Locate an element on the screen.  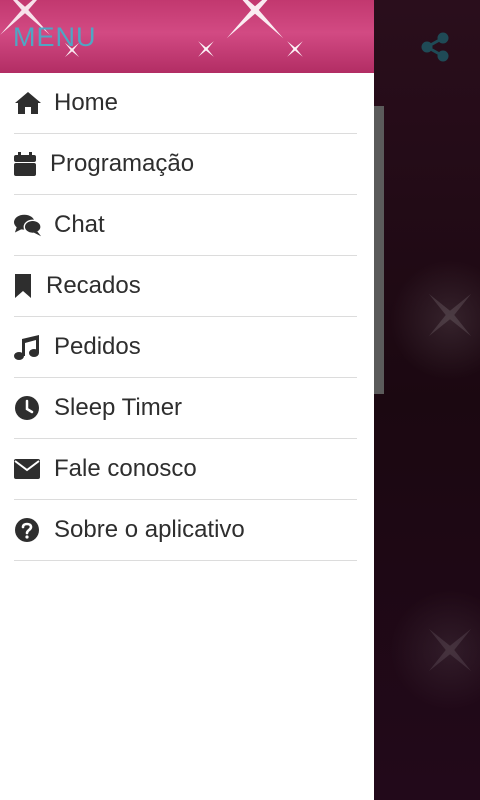
menu-item-fale-conosco: Fale conosco is located at coordinates (185, 469).